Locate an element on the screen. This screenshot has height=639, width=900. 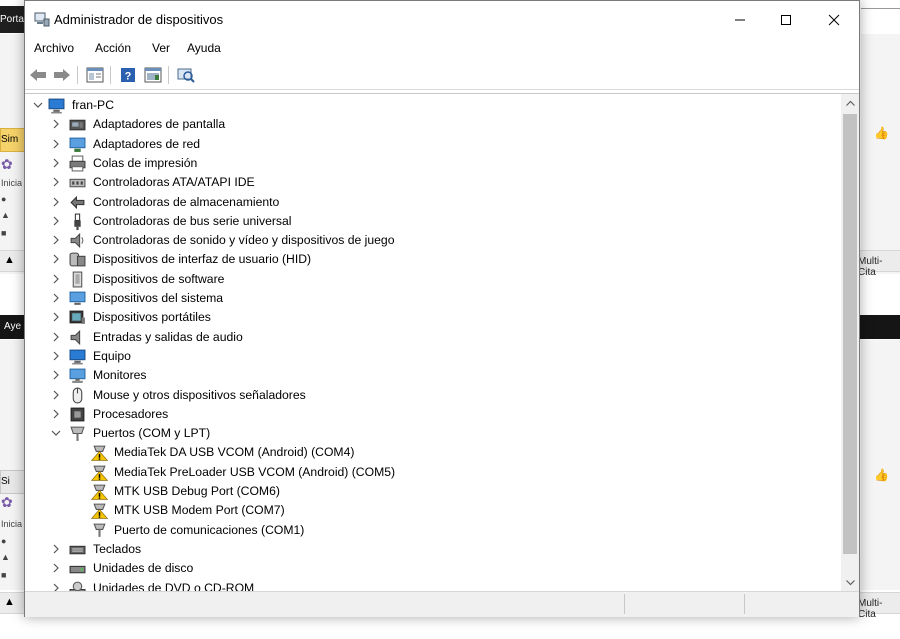
maximize-button is located at coordinates (786, 20).